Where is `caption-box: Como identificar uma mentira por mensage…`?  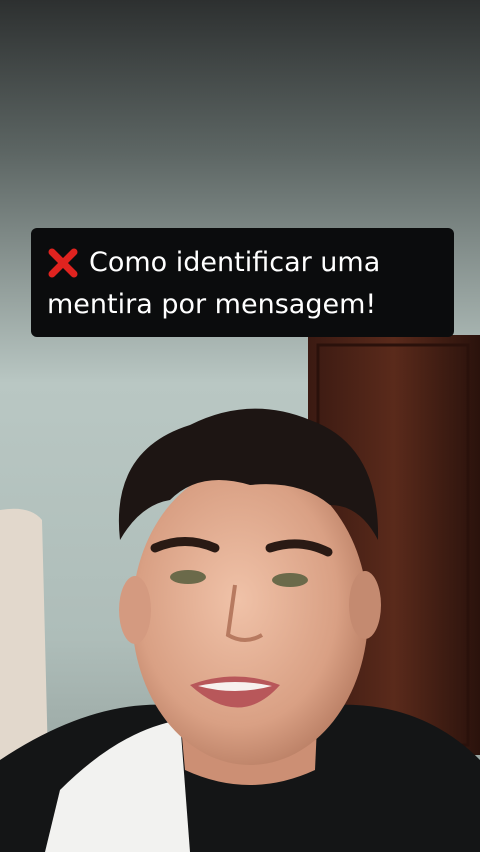
caption-box: Como identificar uma mentira por mensage… is located at coordinates (242, 282).